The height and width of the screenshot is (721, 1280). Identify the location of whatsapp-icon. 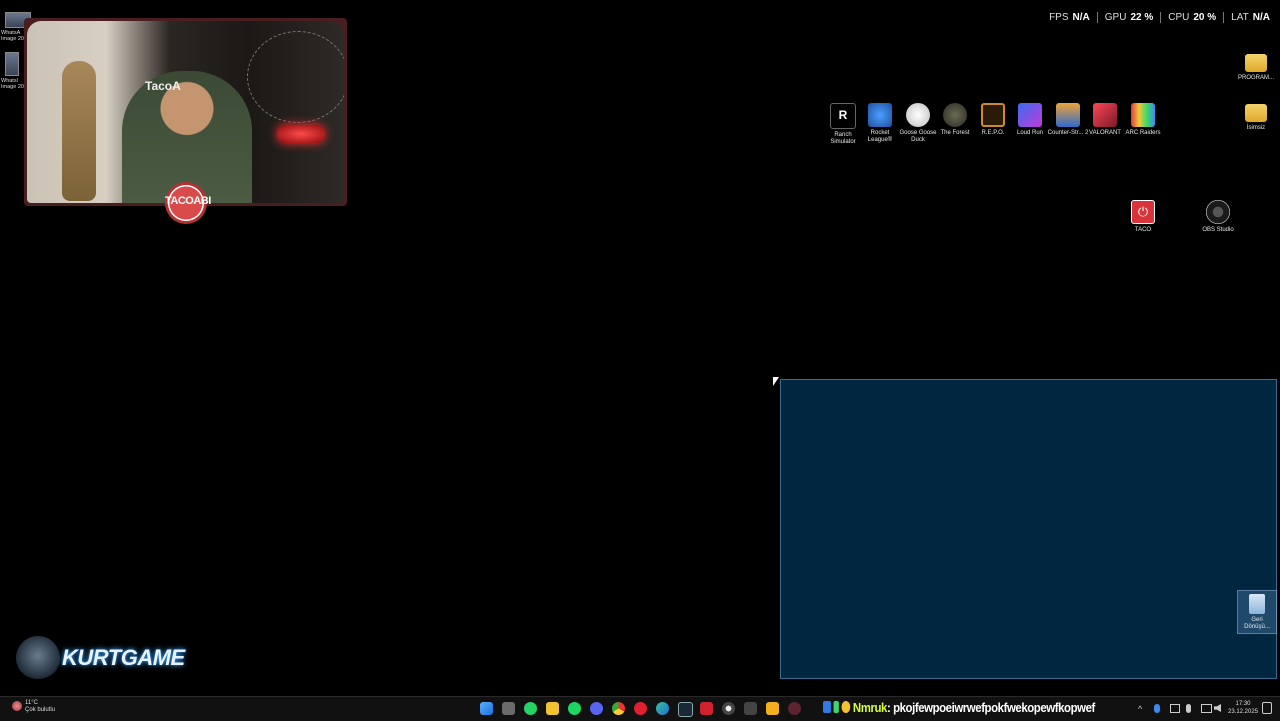
(530, 708).